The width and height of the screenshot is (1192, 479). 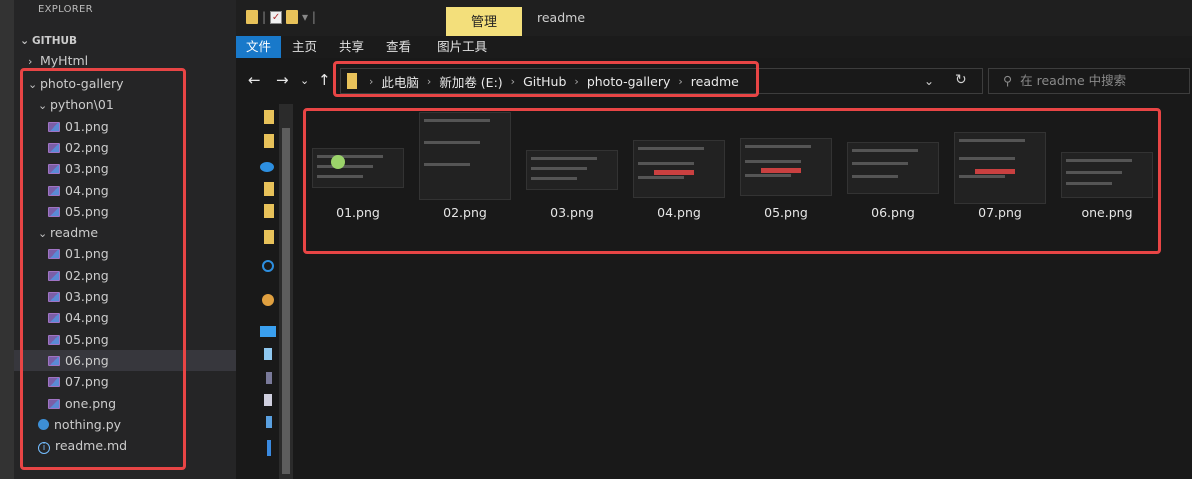 I want to click on tab-manage: 管理, so click(x=484, y=21).